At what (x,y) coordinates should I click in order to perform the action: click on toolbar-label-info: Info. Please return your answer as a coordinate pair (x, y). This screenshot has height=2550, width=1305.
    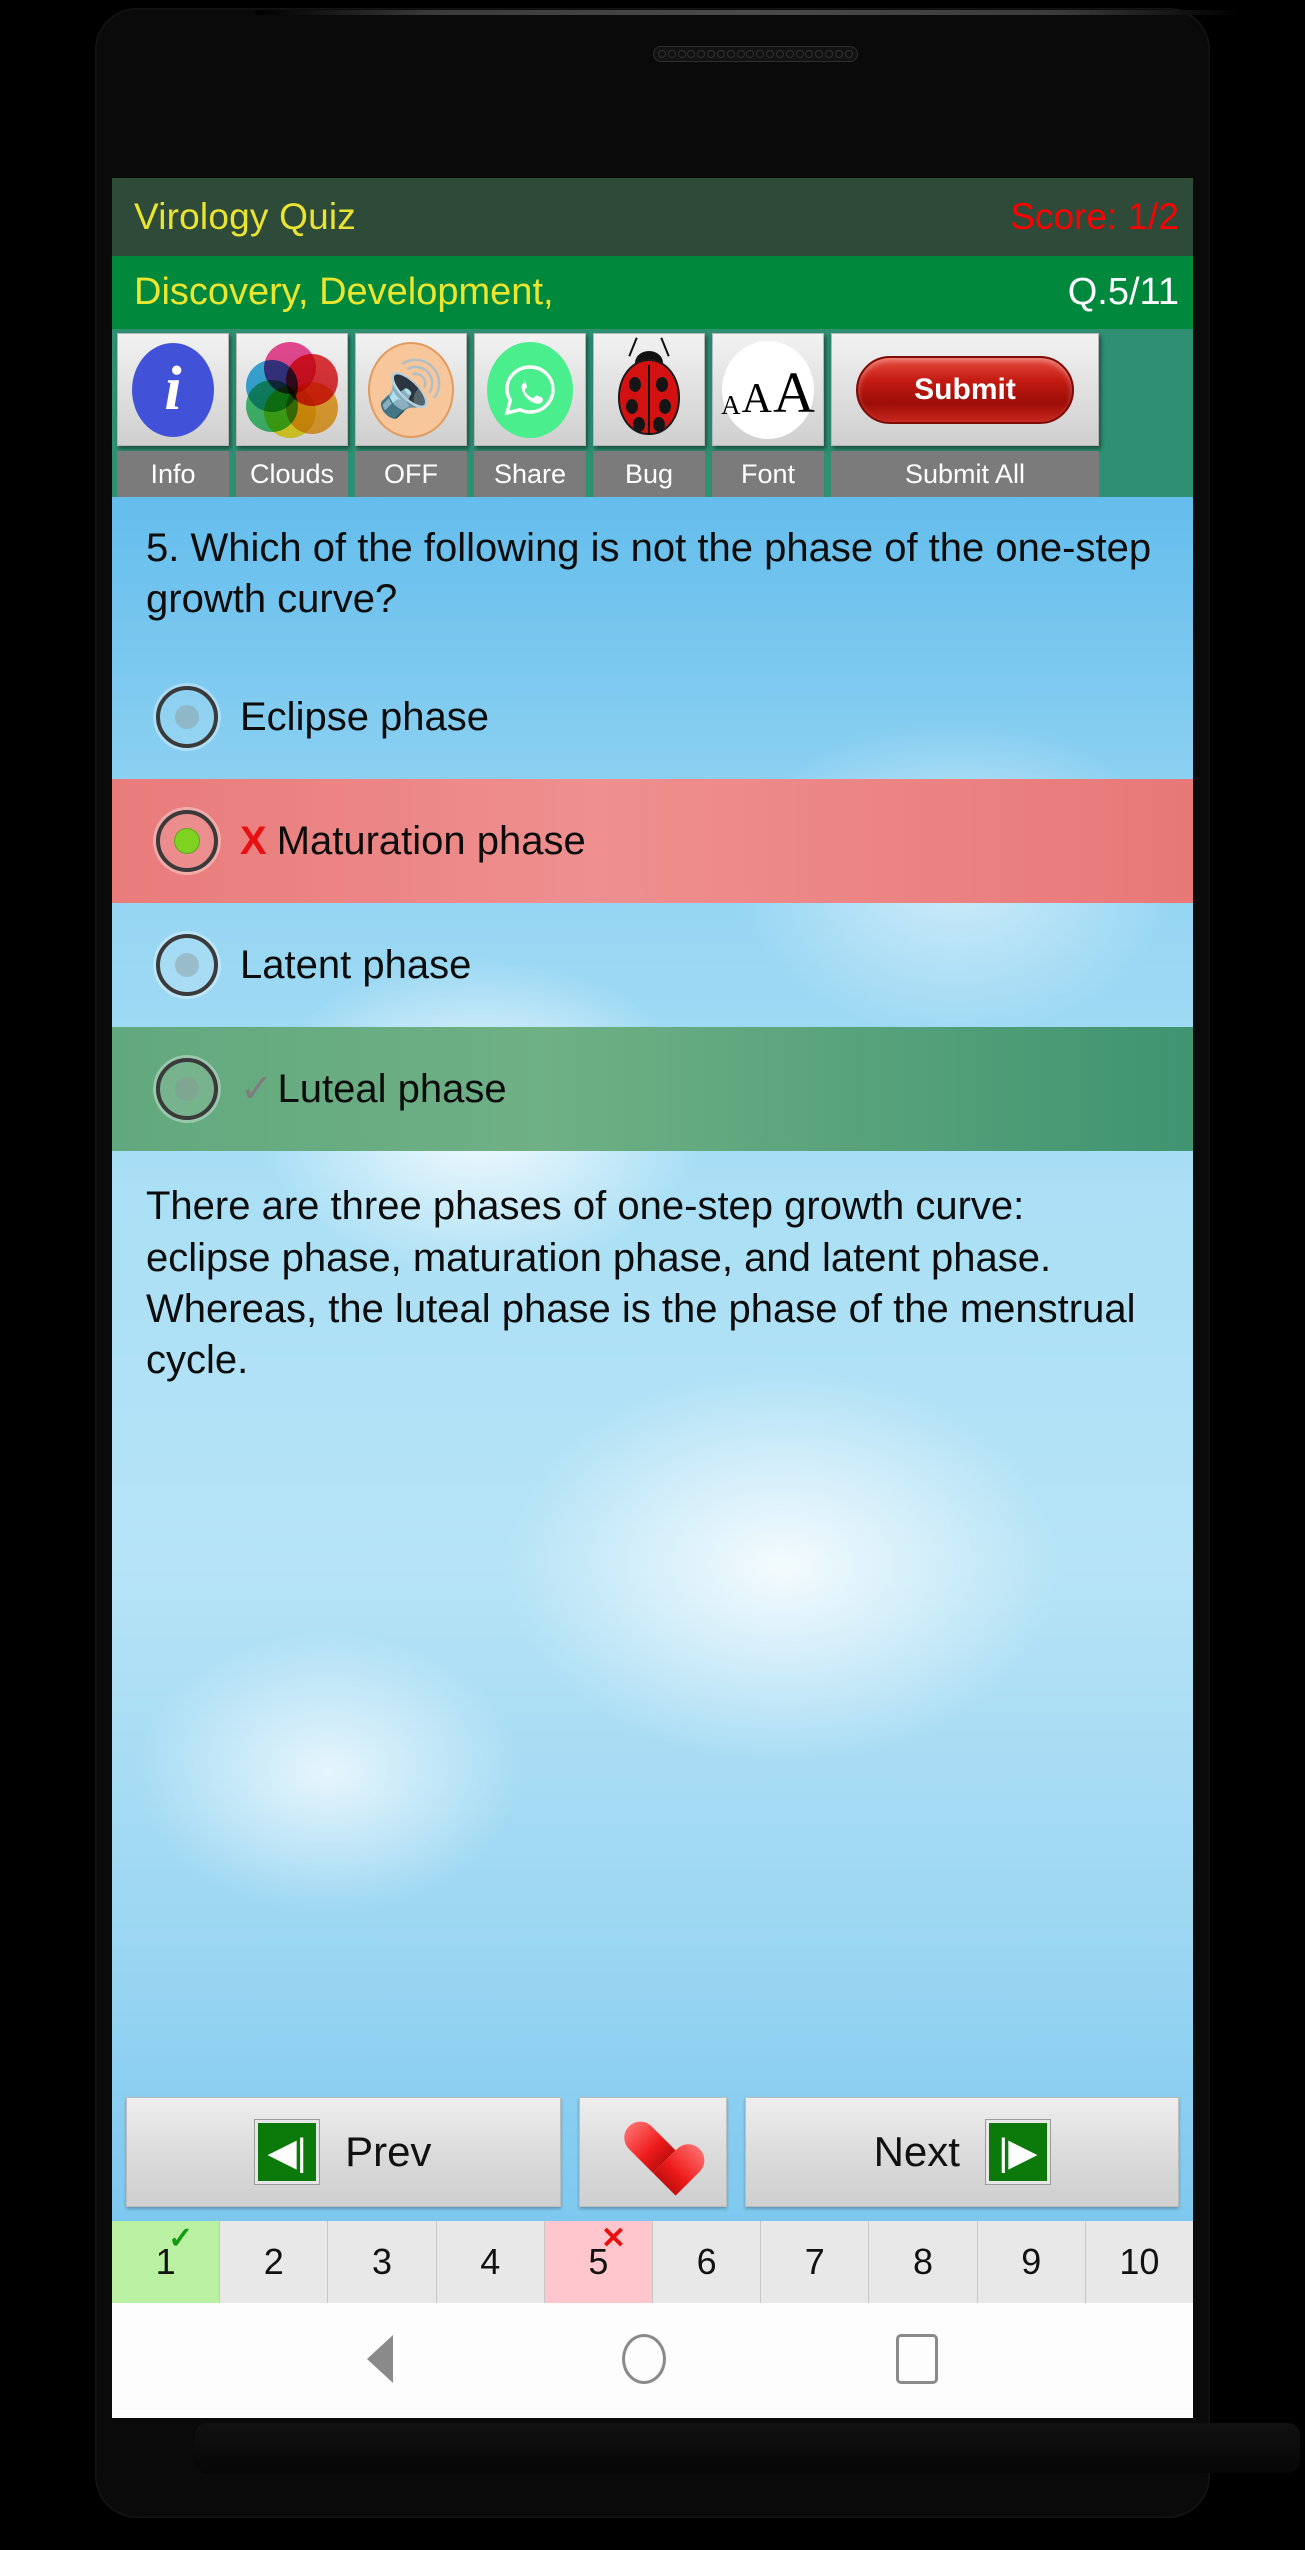
    Looking at the image, I should click on (173, 474).